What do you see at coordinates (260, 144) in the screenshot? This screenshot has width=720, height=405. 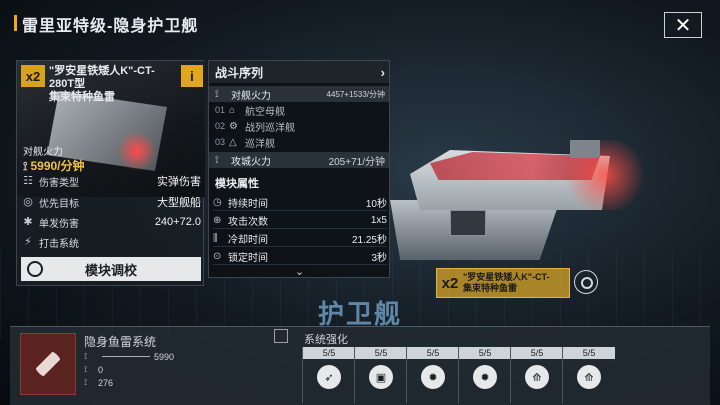 I see `target-label: 巡洋舰` at bounding box center [260, 144].